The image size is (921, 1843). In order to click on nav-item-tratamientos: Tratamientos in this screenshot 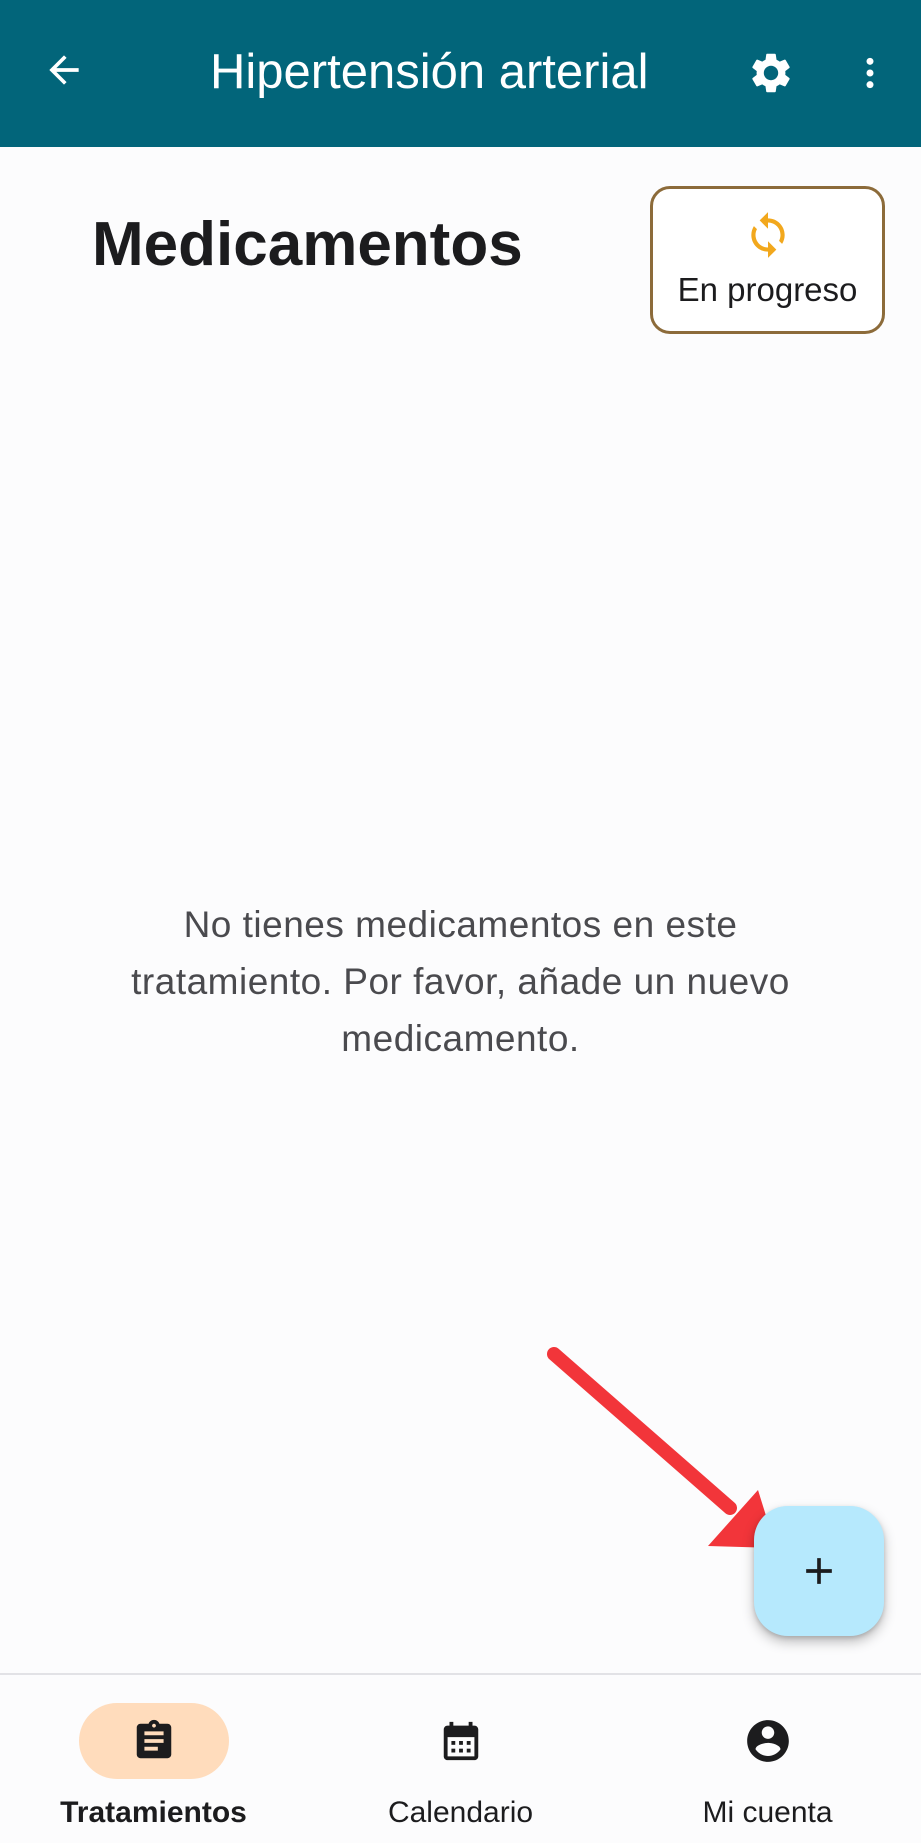, I will do `click(153, 1759)`.